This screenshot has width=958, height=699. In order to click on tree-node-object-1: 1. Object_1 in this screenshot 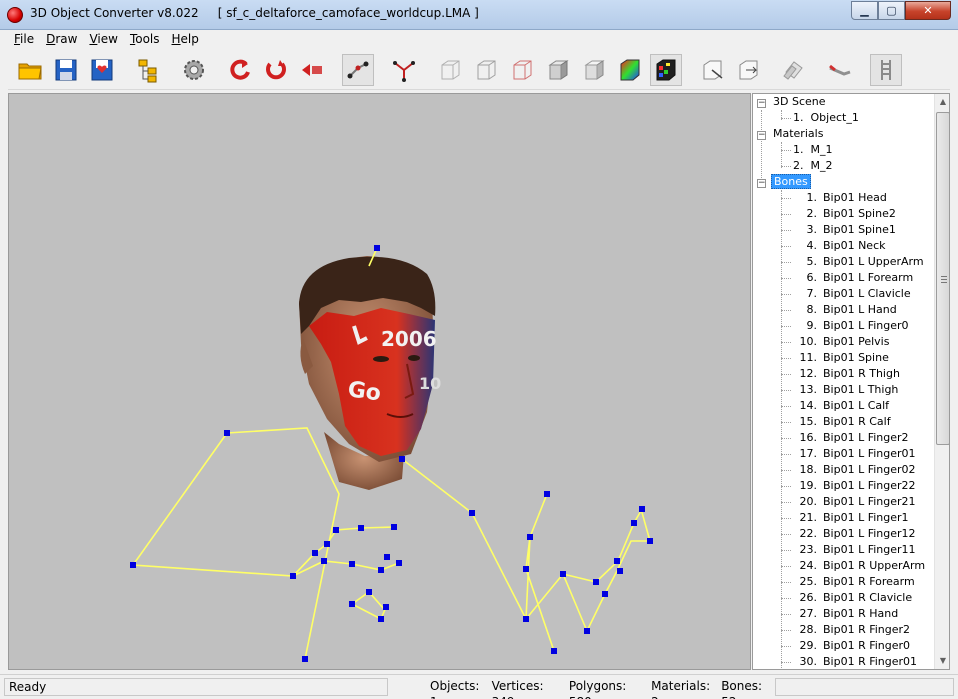, I will do `click(826, 118)`.